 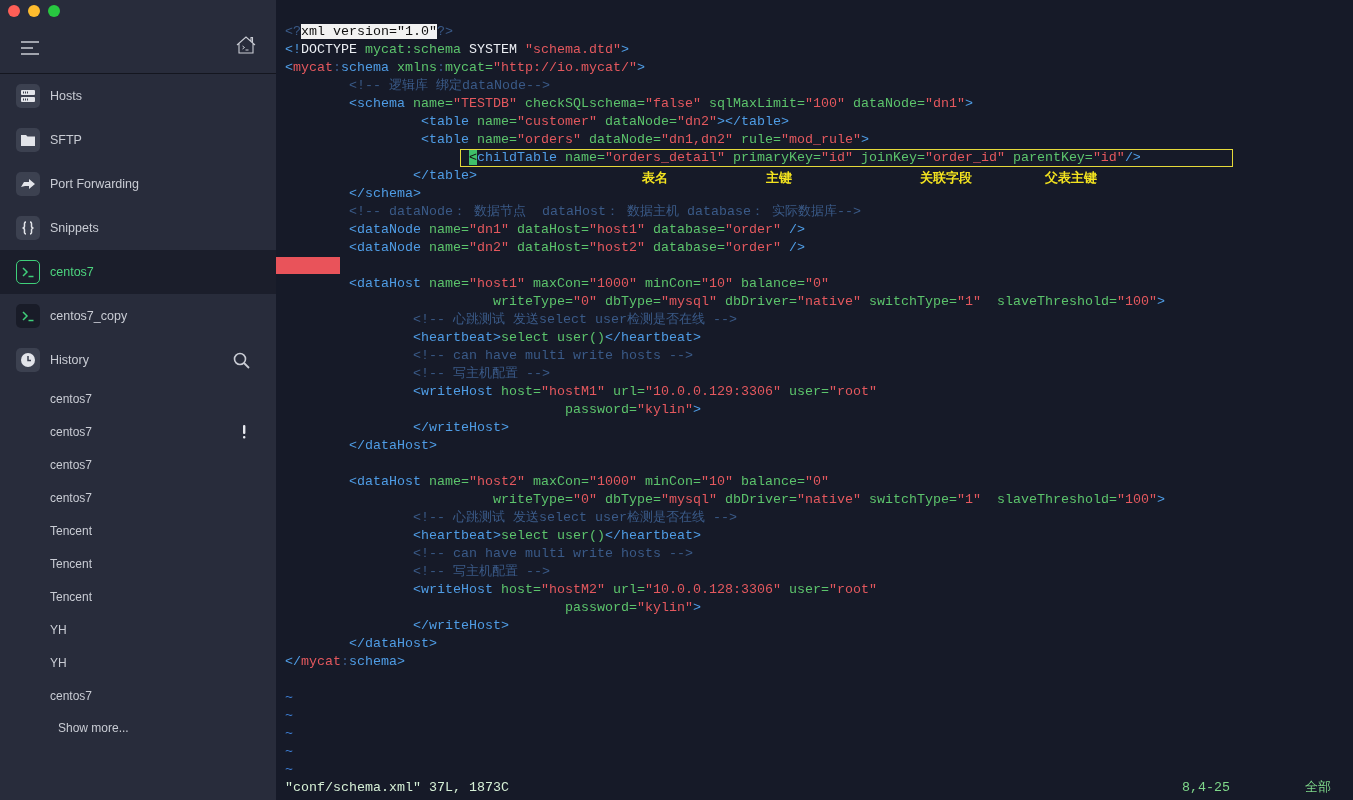 What do you see at coordinates (1071, 178) in the screenshot?
I see `annotation-label: 父表主键` at bounding box center [1071, 178].